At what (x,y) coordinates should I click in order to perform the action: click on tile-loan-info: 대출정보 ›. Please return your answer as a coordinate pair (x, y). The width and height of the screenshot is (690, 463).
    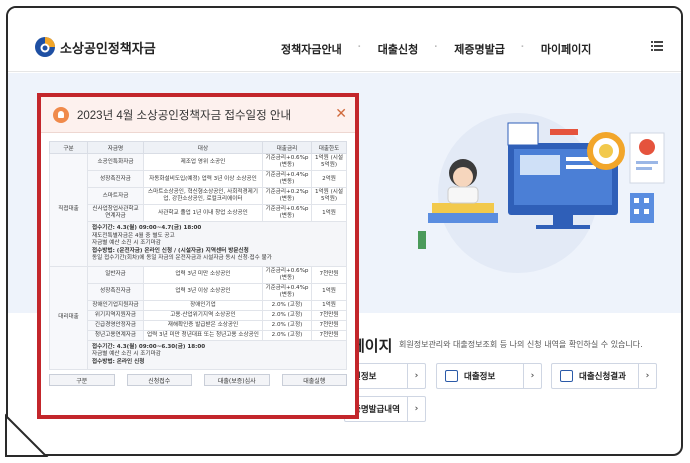
    Looking at the image, I should click on (489, 376).